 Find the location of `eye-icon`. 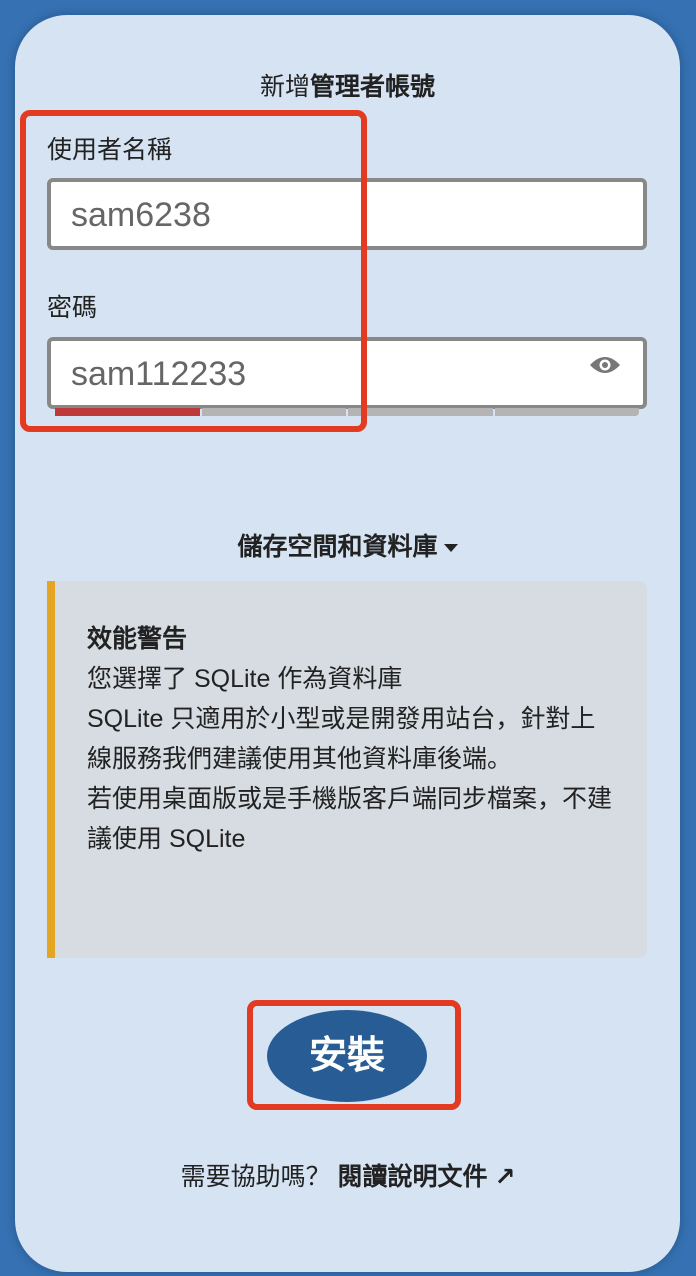

eye-icon is located at coordinates (605, 365).